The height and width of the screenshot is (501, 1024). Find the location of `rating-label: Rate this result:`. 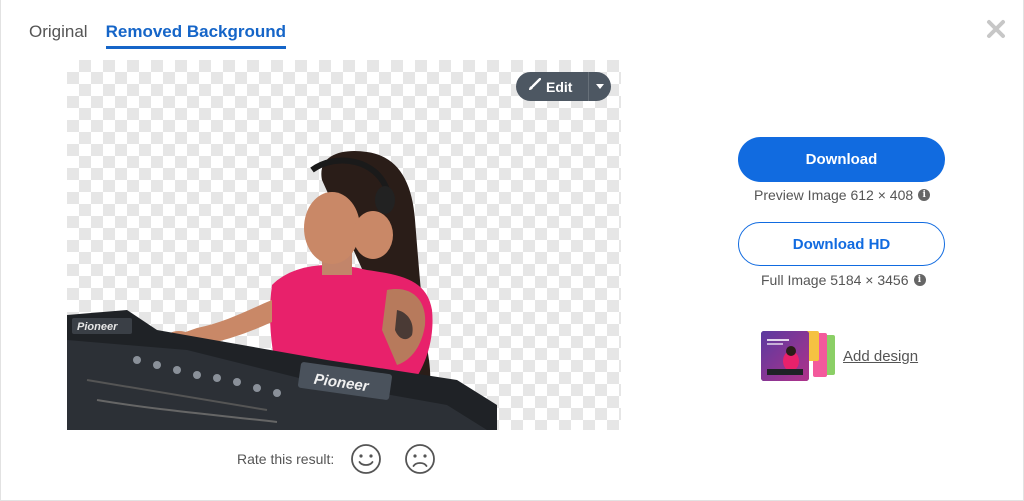

rating-label: Rate this result: is located at coordinates (286, 459).